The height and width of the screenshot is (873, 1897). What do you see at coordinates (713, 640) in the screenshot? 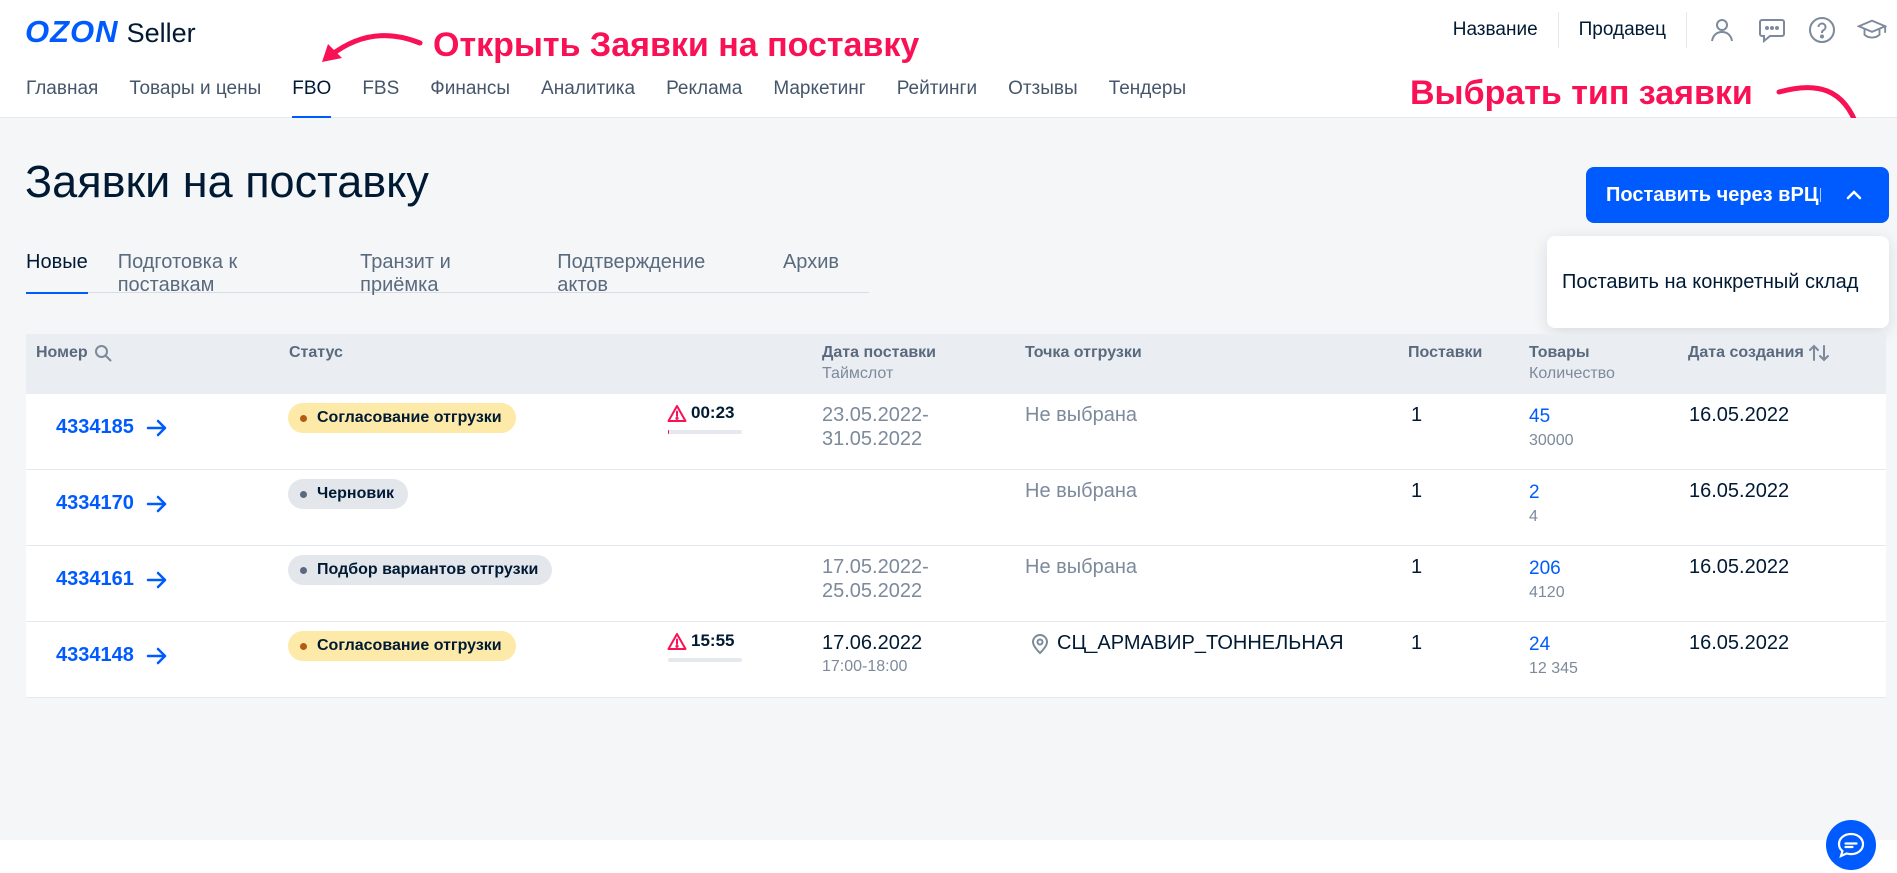
I see `timer-value: 15:55` at bounding box center [713, 640].